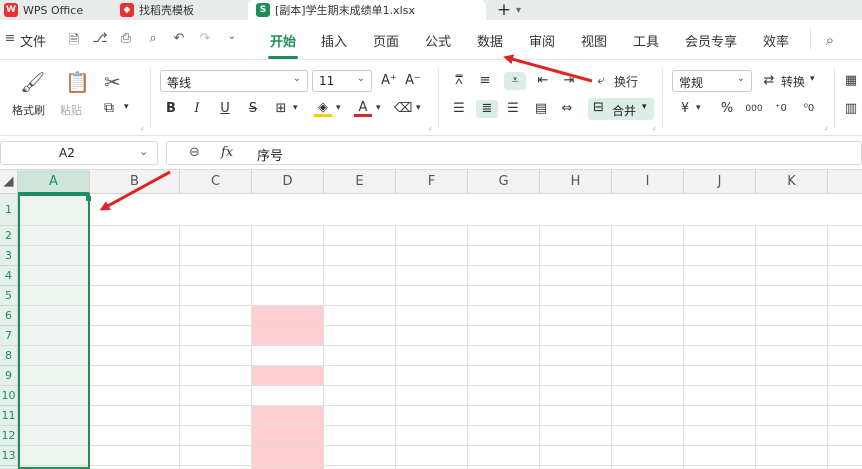 This screenshot has width=862, height=469. What do you see at coordinates (548, 68) in the screenshot?
I see `annotation-arrow-data-tab` at bounding box center [548, 68].